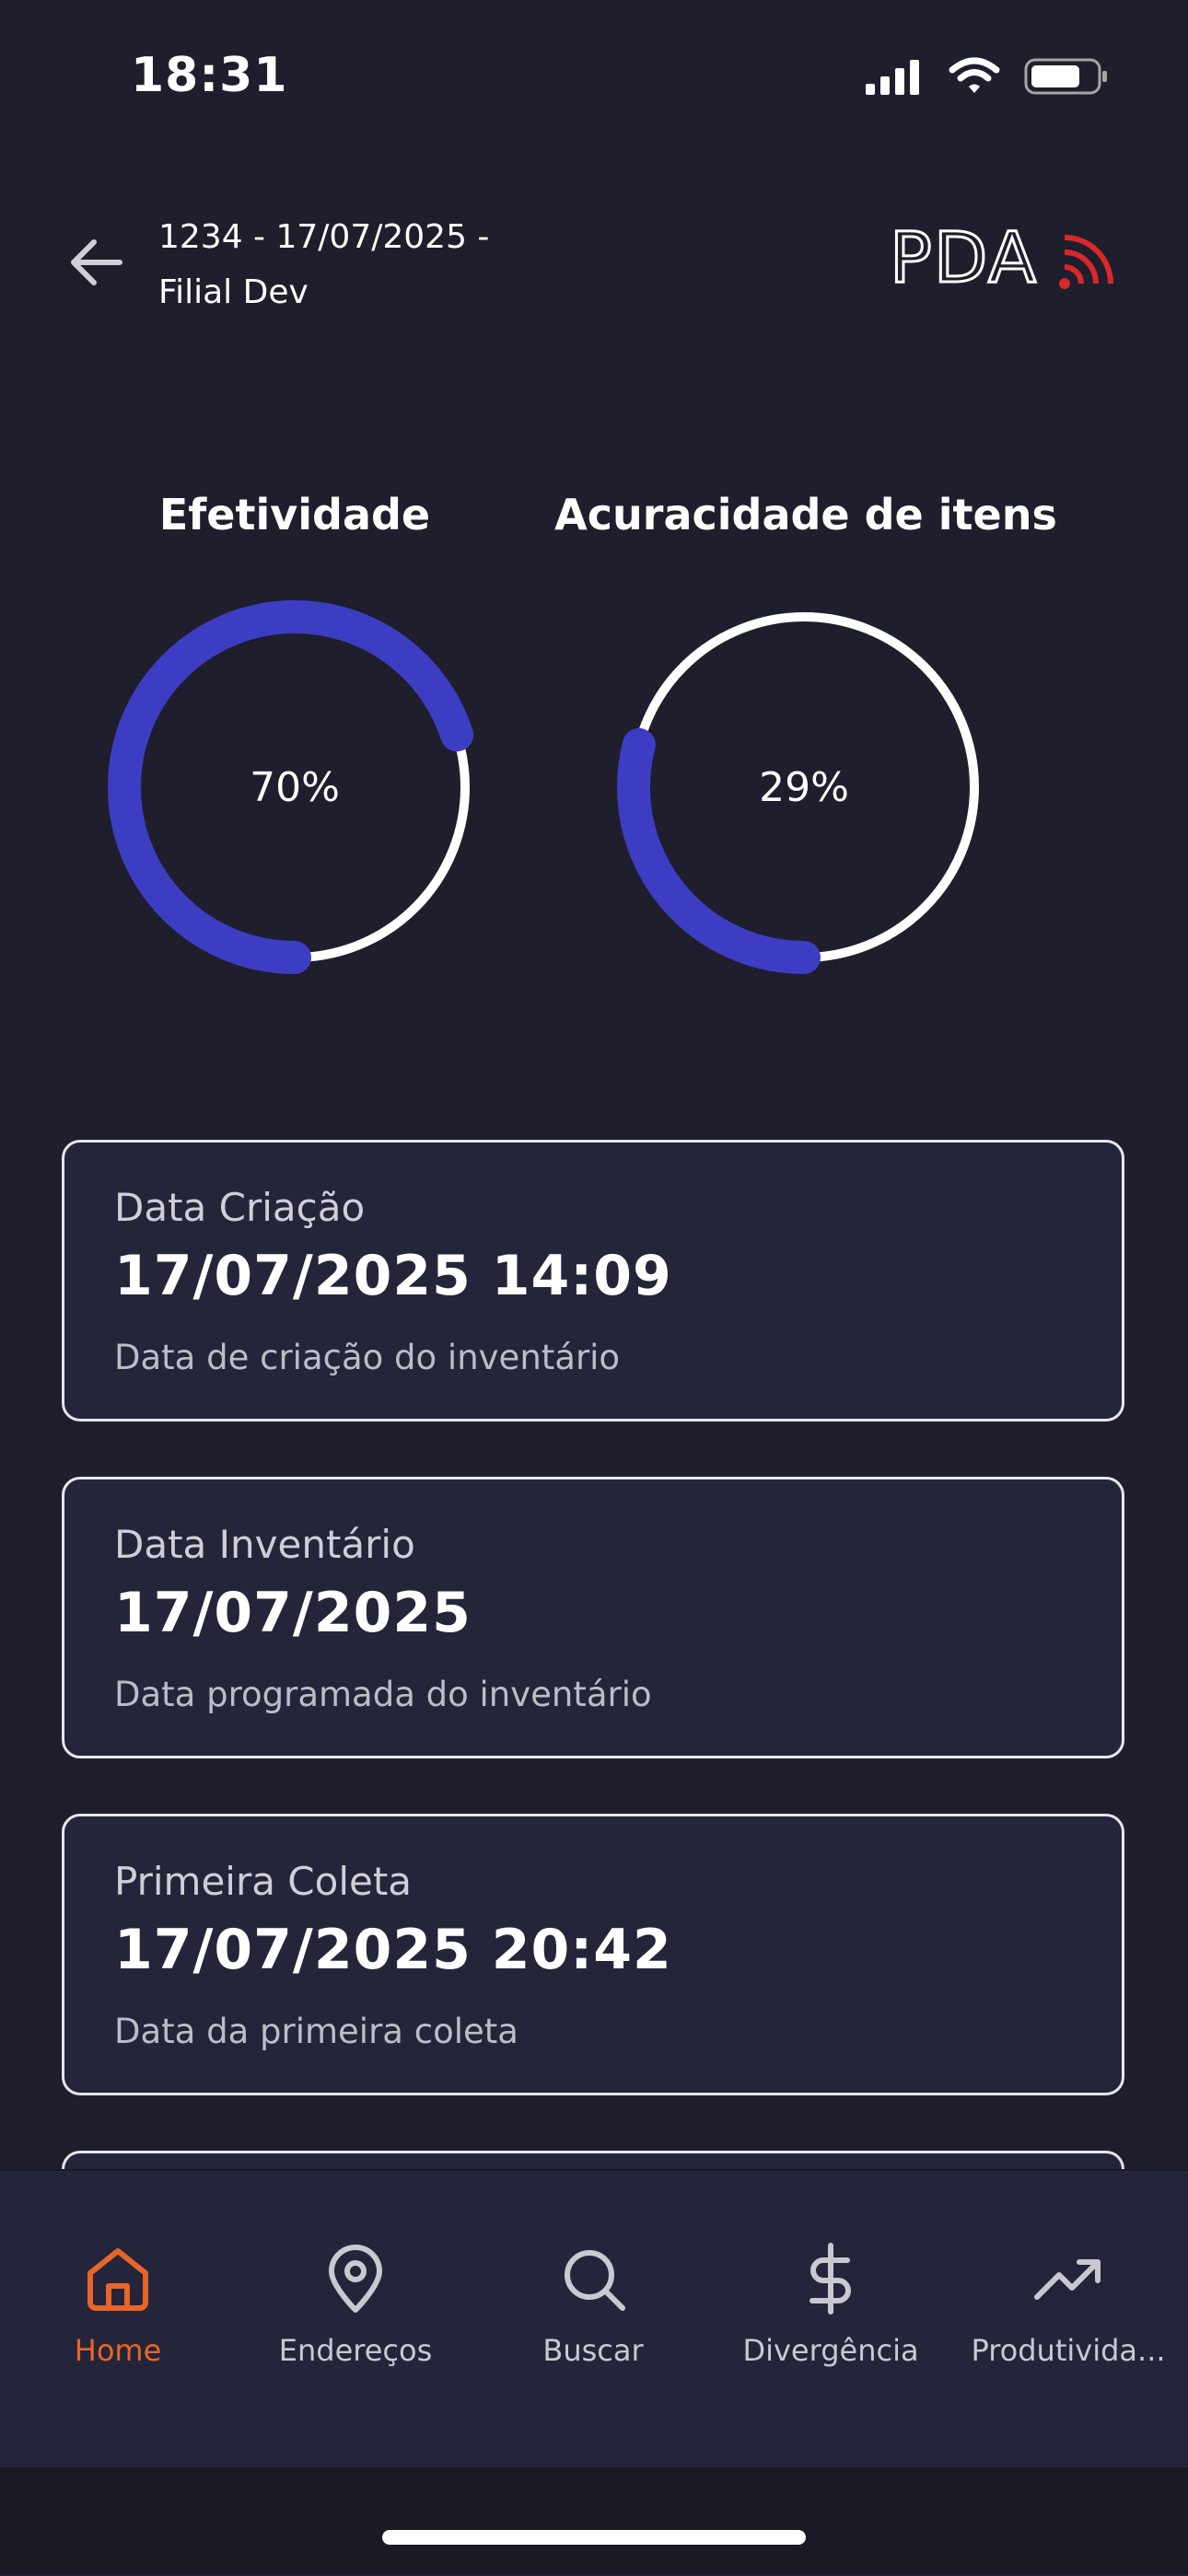  Describe the element at coordinates (974, 75) in the screenshot. I see `wifi-icon` at that location.